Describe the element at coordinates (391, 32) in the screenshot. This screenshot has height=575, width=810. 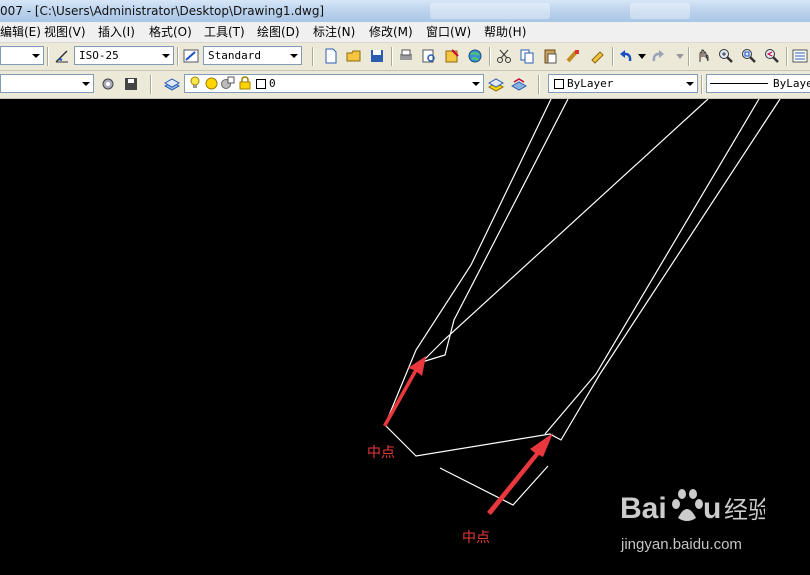
I see `menu-modify: 修改(M)` at that location.